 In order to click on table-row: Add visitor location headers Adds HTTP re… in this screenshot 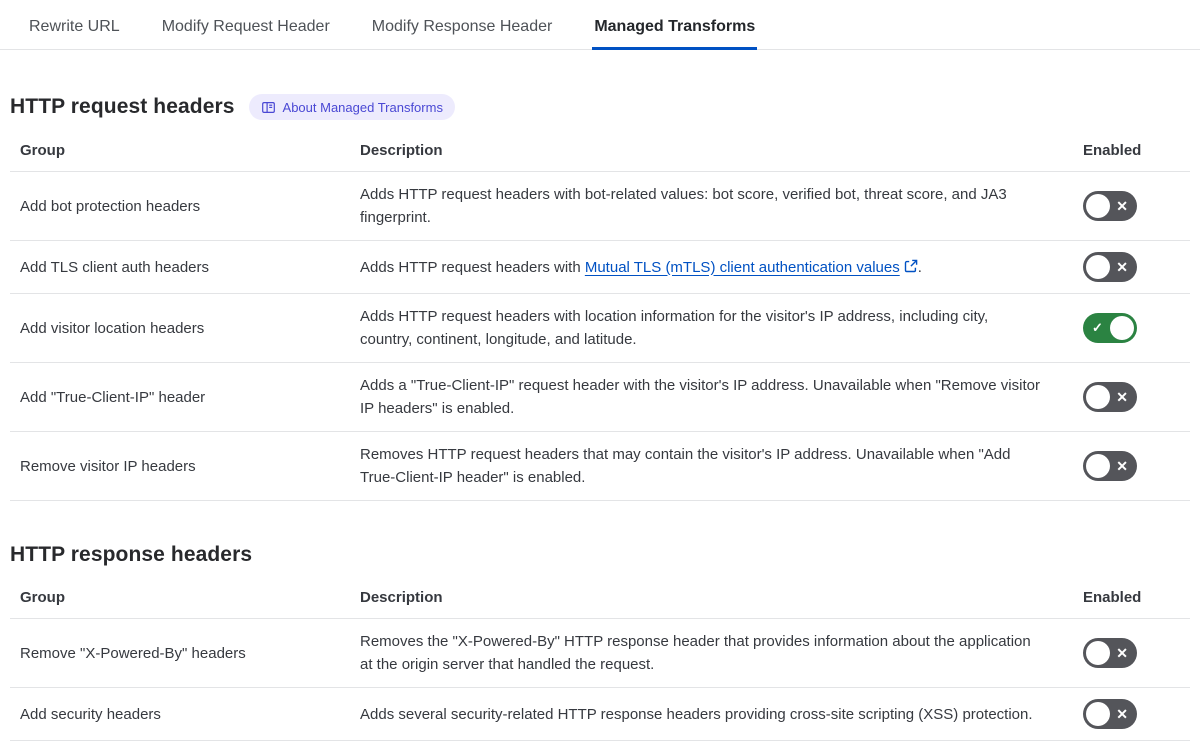, I will do `click(600, 328)`.